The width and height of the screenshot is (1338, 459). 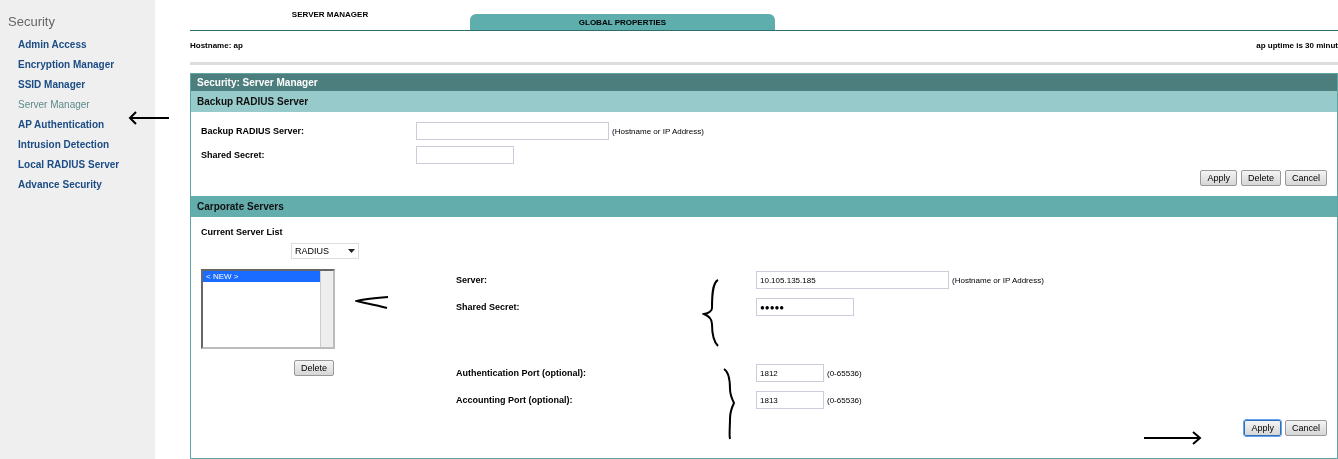 I want to click on section-header: Backup RADIUS Server, so click(x=764, y=101).